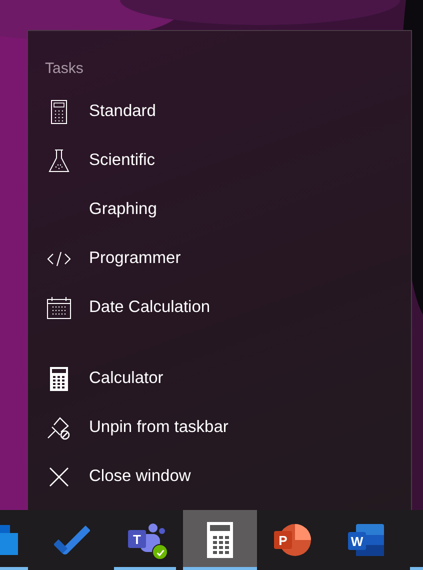 Image resolution: width=423 pixels, height=570 pixels. Describe the element at coordinates (219, 258) in the screenshot. I see `menu-item: Programmer` at that location.